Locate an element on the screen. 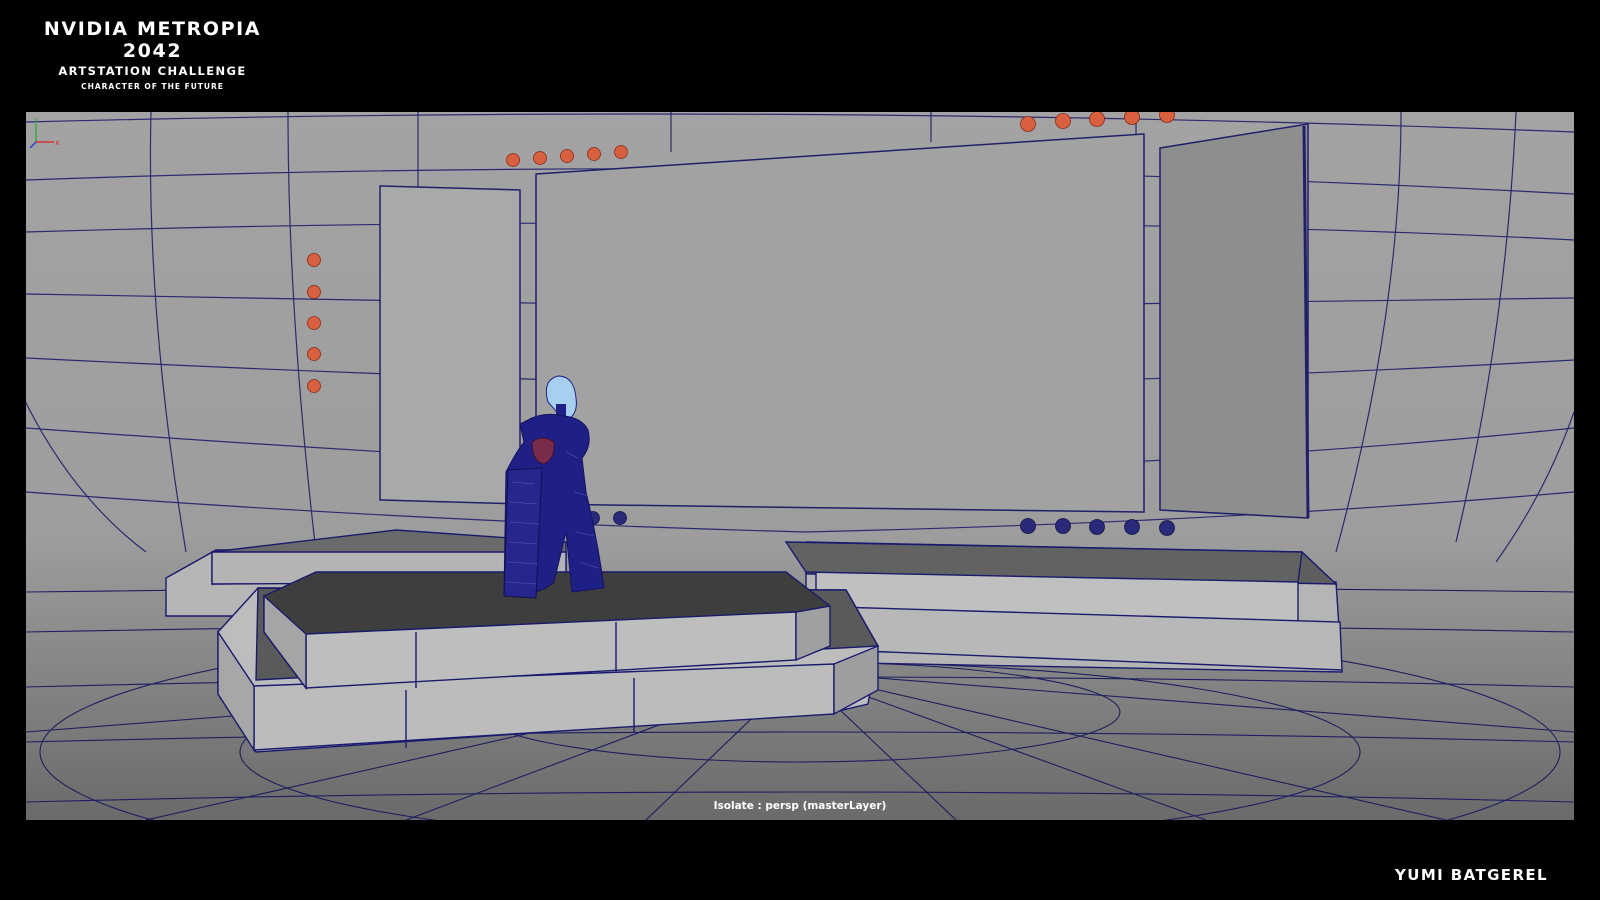 This screenshot has height=900, width=1600. left-panel is located at coordinates (450, 345).